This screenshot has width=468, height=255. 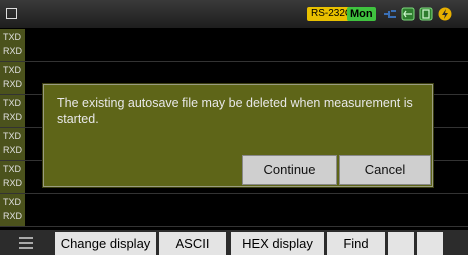 I want to click on status-bar: RS-232C Mon, so click(x=234, y=14).